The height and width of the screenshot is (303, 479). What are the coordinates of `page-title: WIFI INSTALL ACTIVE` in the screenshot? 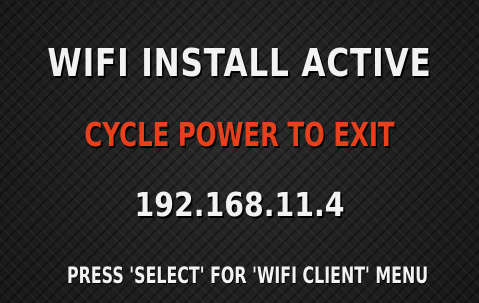 It's located at (239, 63).